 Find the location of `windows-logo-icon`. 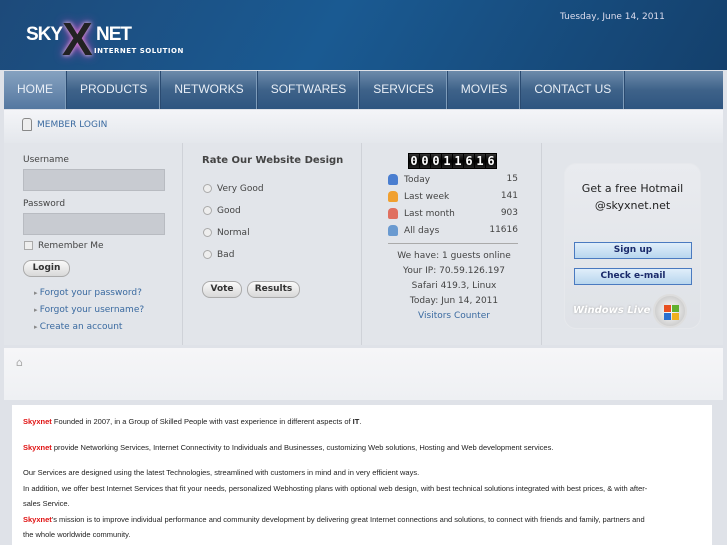

windows-logo-icon is located at coordinates (670, 311).